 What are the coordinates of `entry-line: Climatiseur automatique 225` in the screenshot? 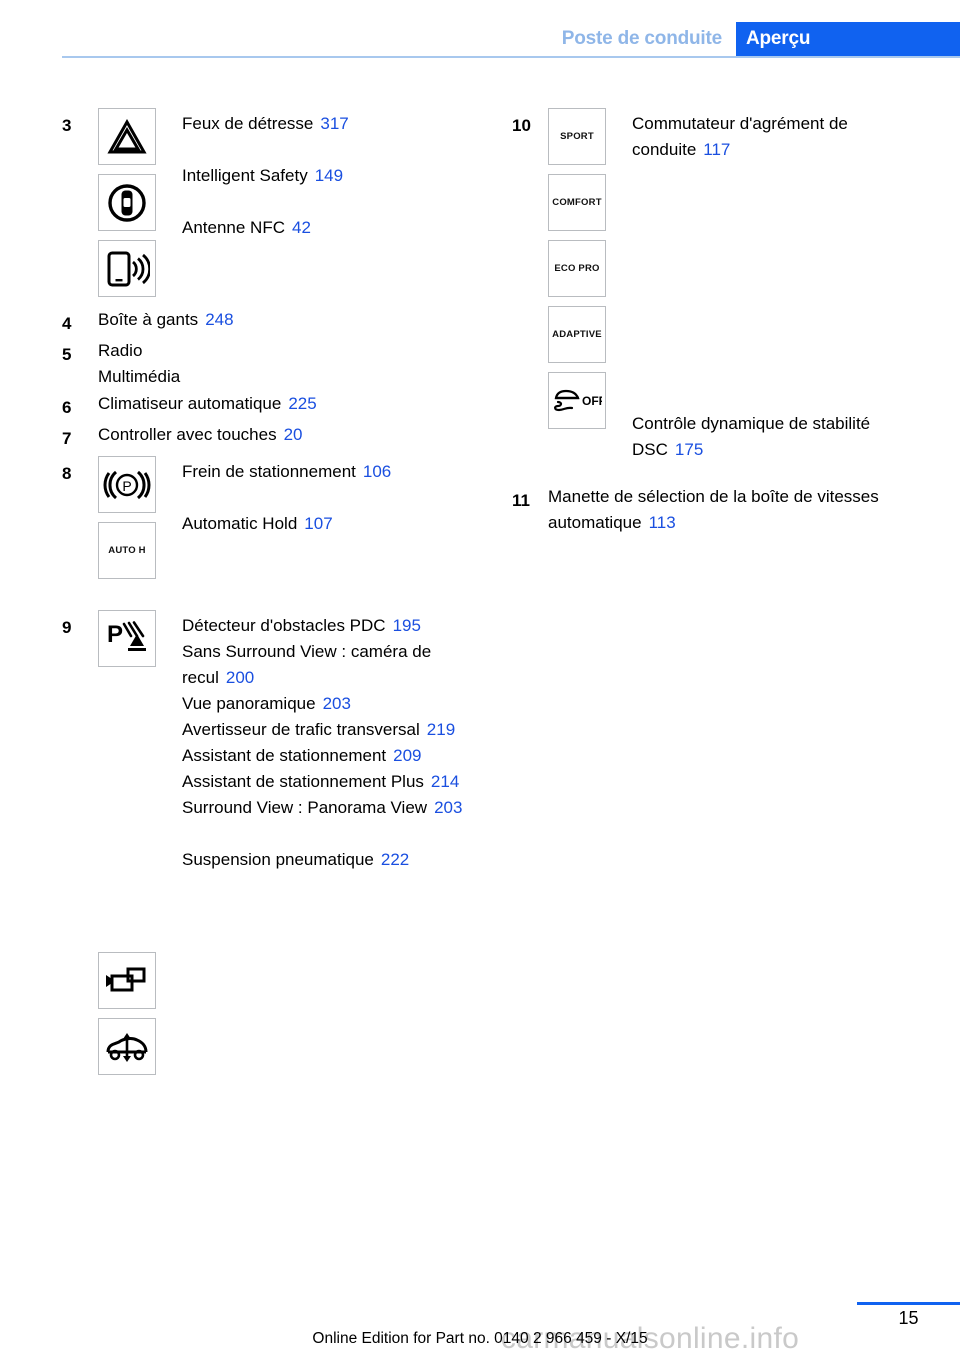 It's located at (290, 404).